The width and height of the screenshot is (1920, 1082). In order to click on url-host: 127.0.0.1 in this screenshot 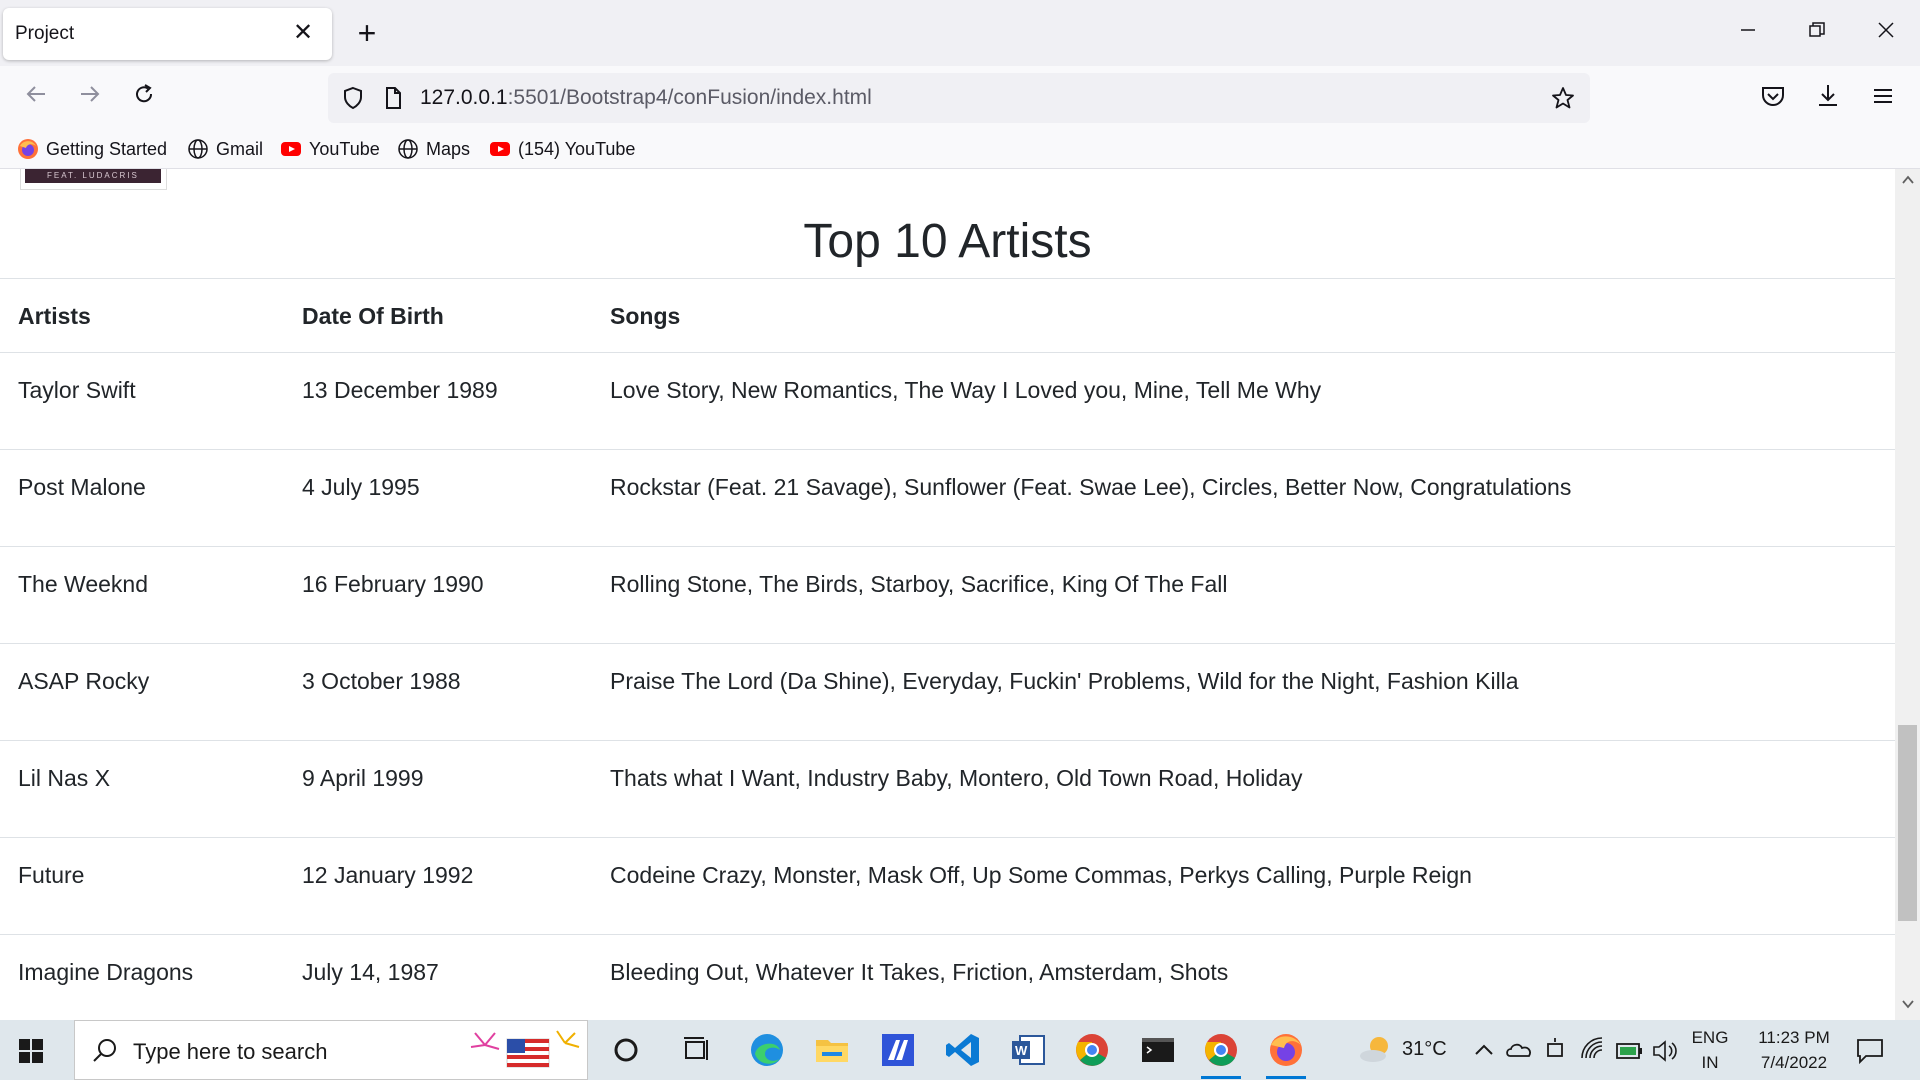, I will do `click(464, 97)`.